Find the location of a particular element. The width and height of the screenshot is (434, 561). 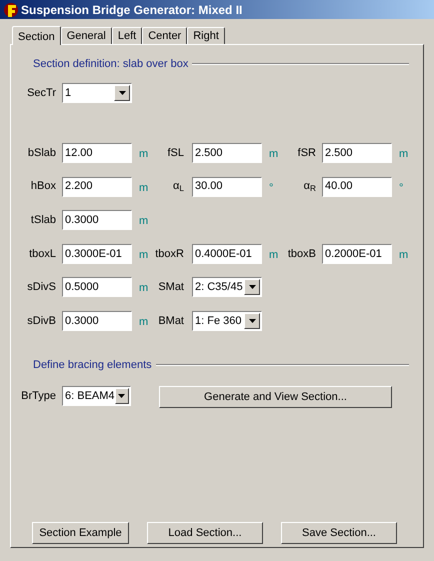

app-logo-icon is located at coordinates (11, 10).